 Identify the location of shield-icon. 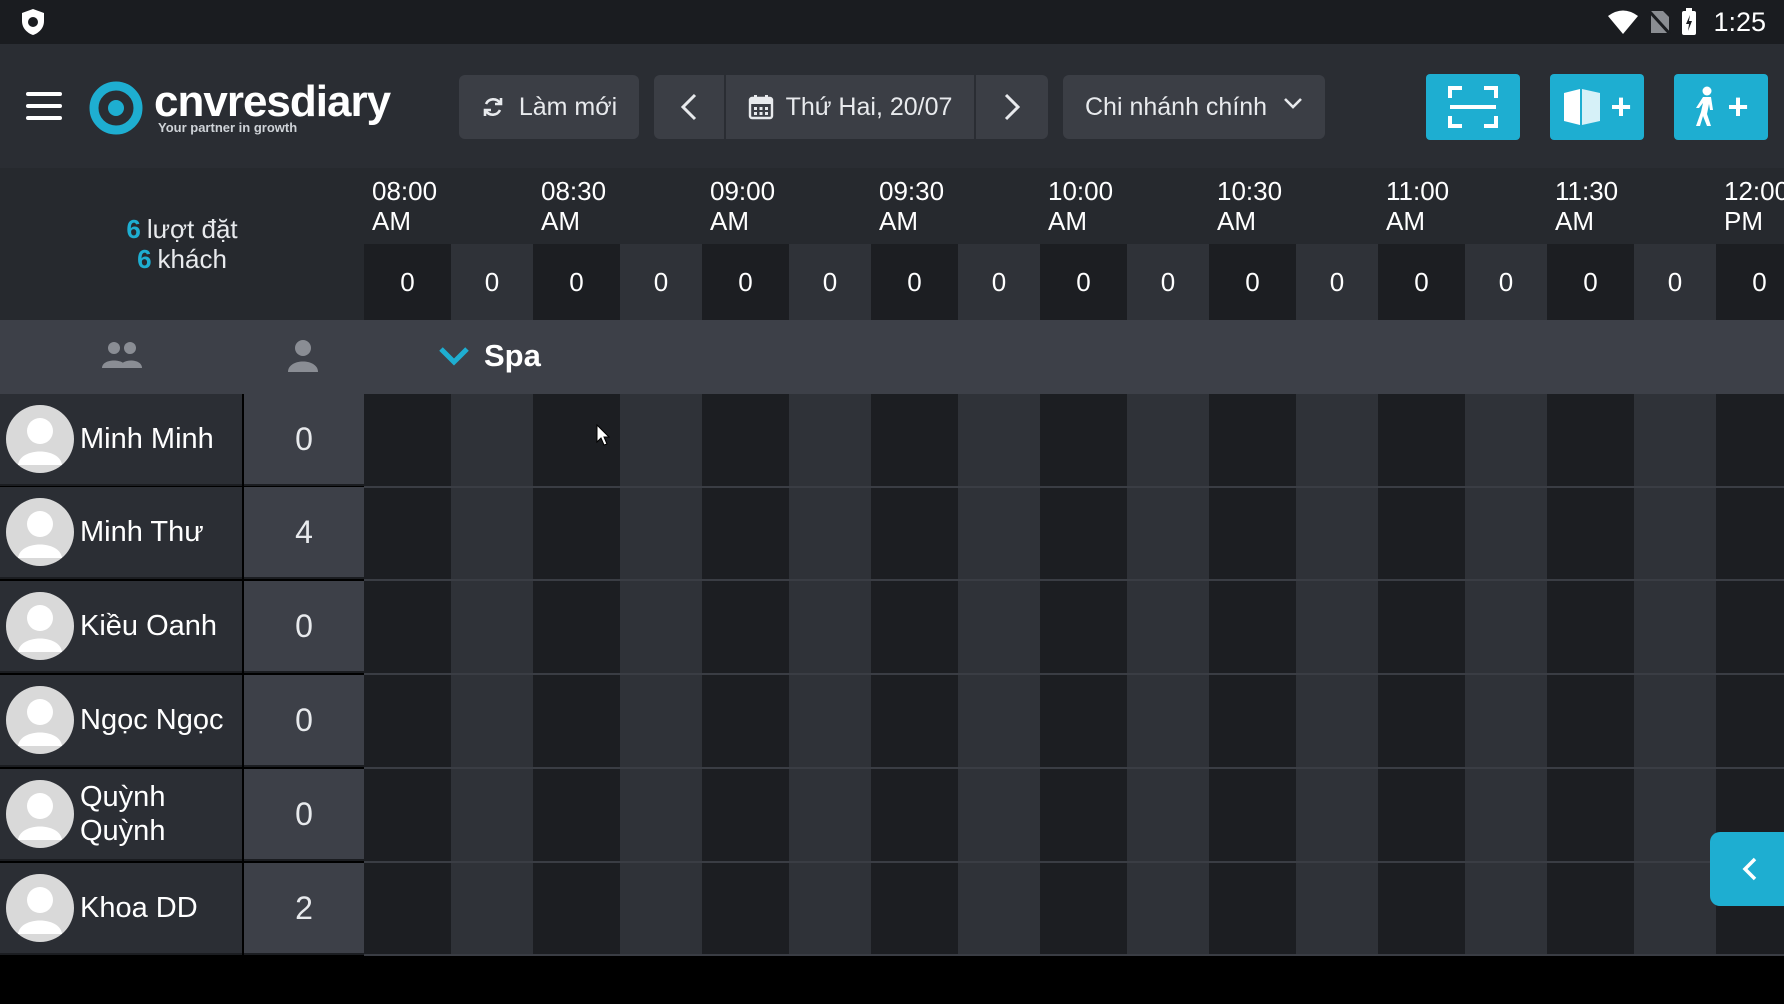
(33, 22).